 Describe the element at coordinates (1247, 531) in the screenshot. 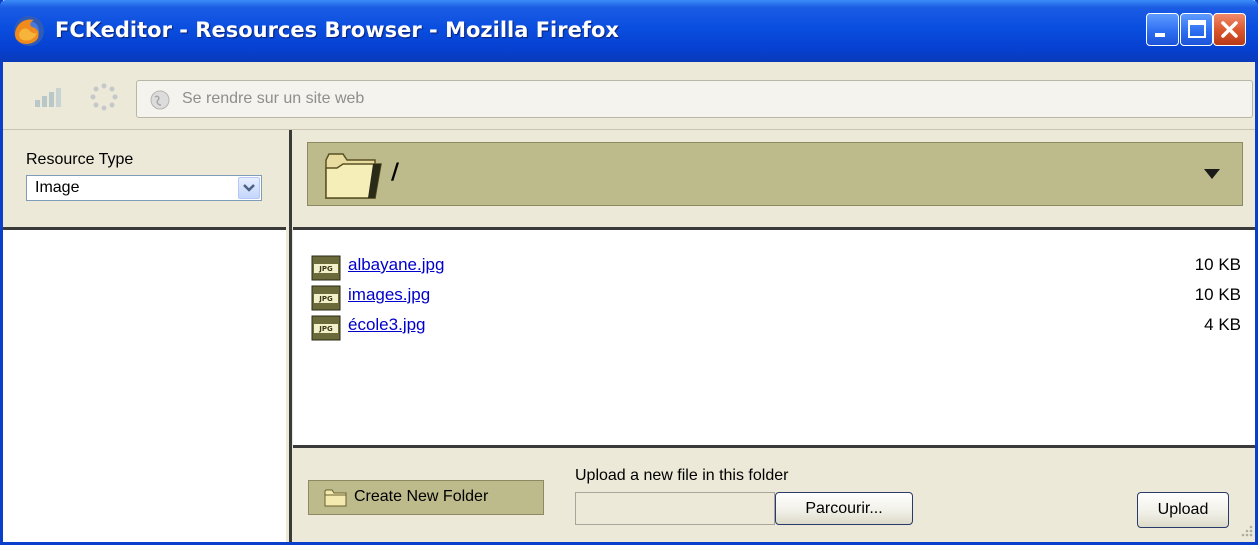

I see `resize-grip-icon` at that location.